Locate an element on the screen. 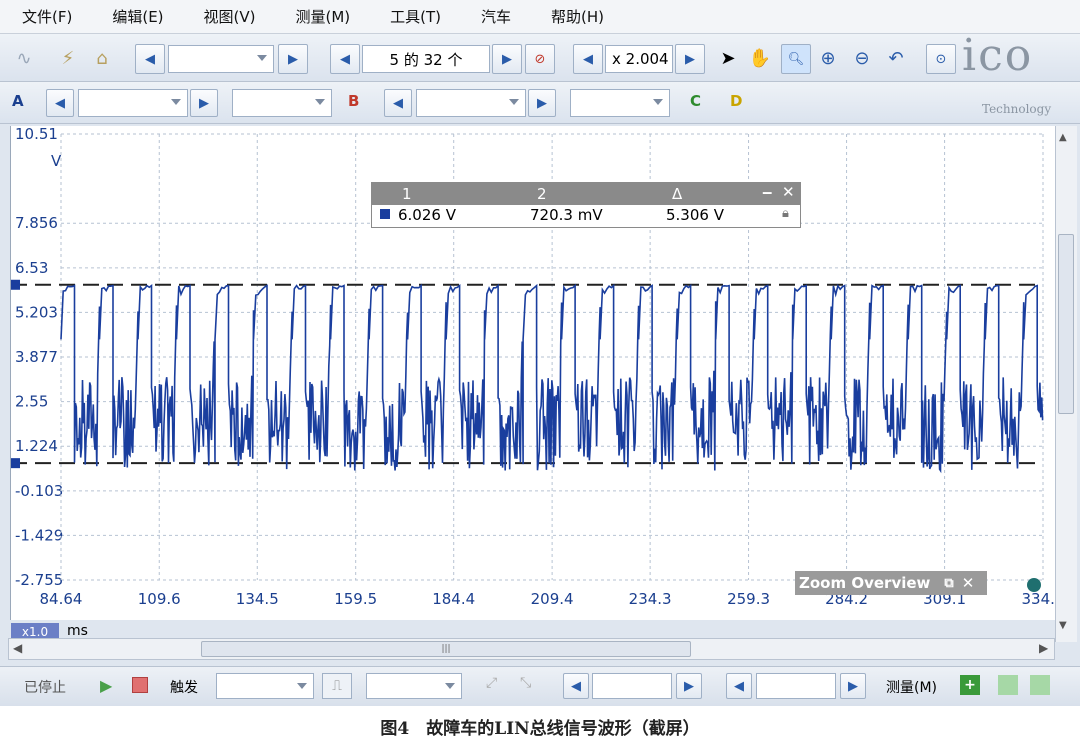 This screenshot has height=749, width=1080. channel-a-range-select is located at coordinates (133, 103).